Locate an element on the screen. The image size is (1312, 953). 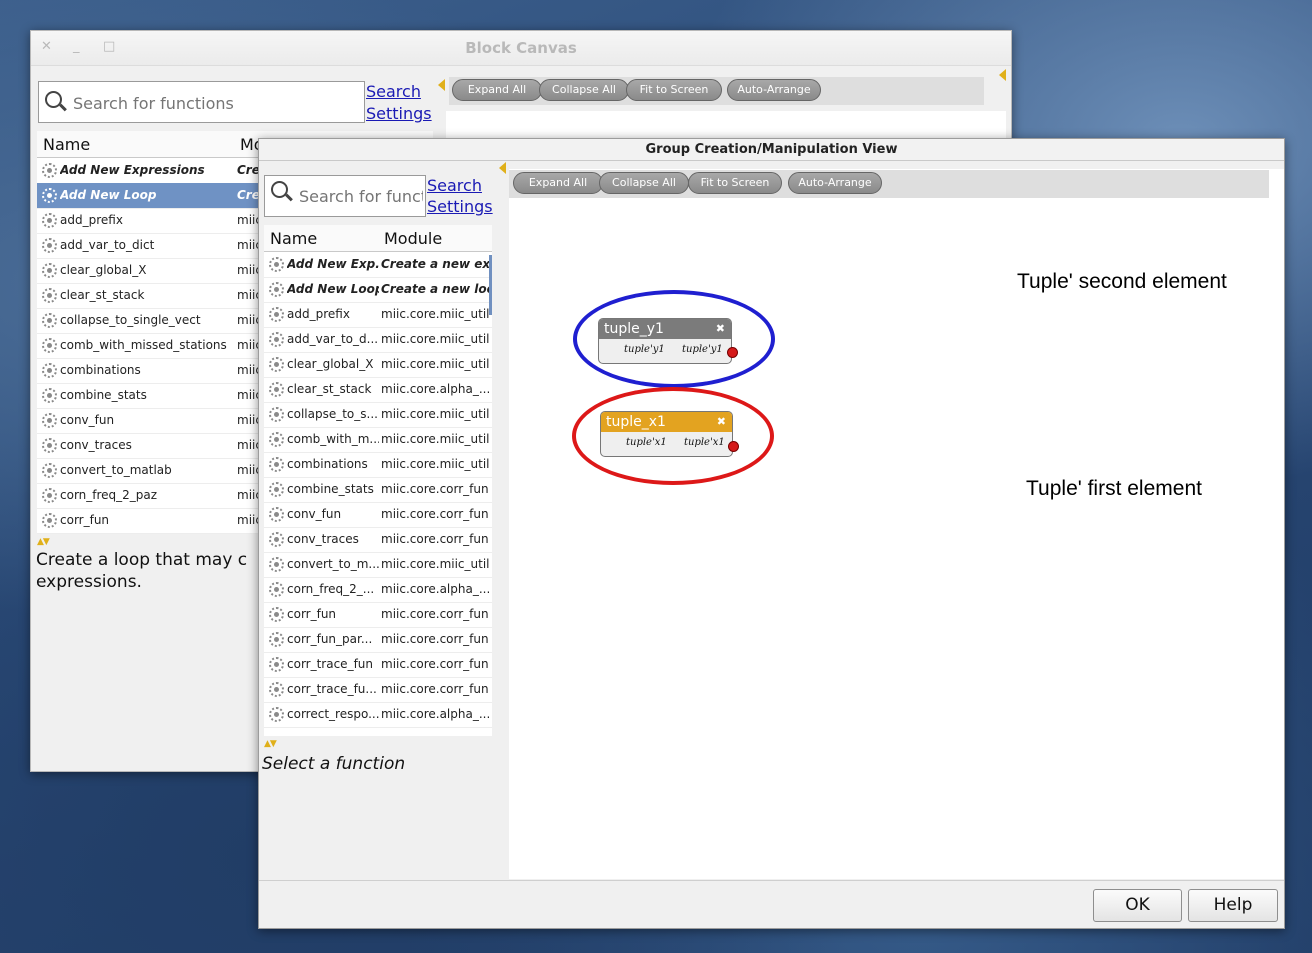
table-row: collapse_to_s... miic.core.miic_utils is located at coordinates (378, 415).